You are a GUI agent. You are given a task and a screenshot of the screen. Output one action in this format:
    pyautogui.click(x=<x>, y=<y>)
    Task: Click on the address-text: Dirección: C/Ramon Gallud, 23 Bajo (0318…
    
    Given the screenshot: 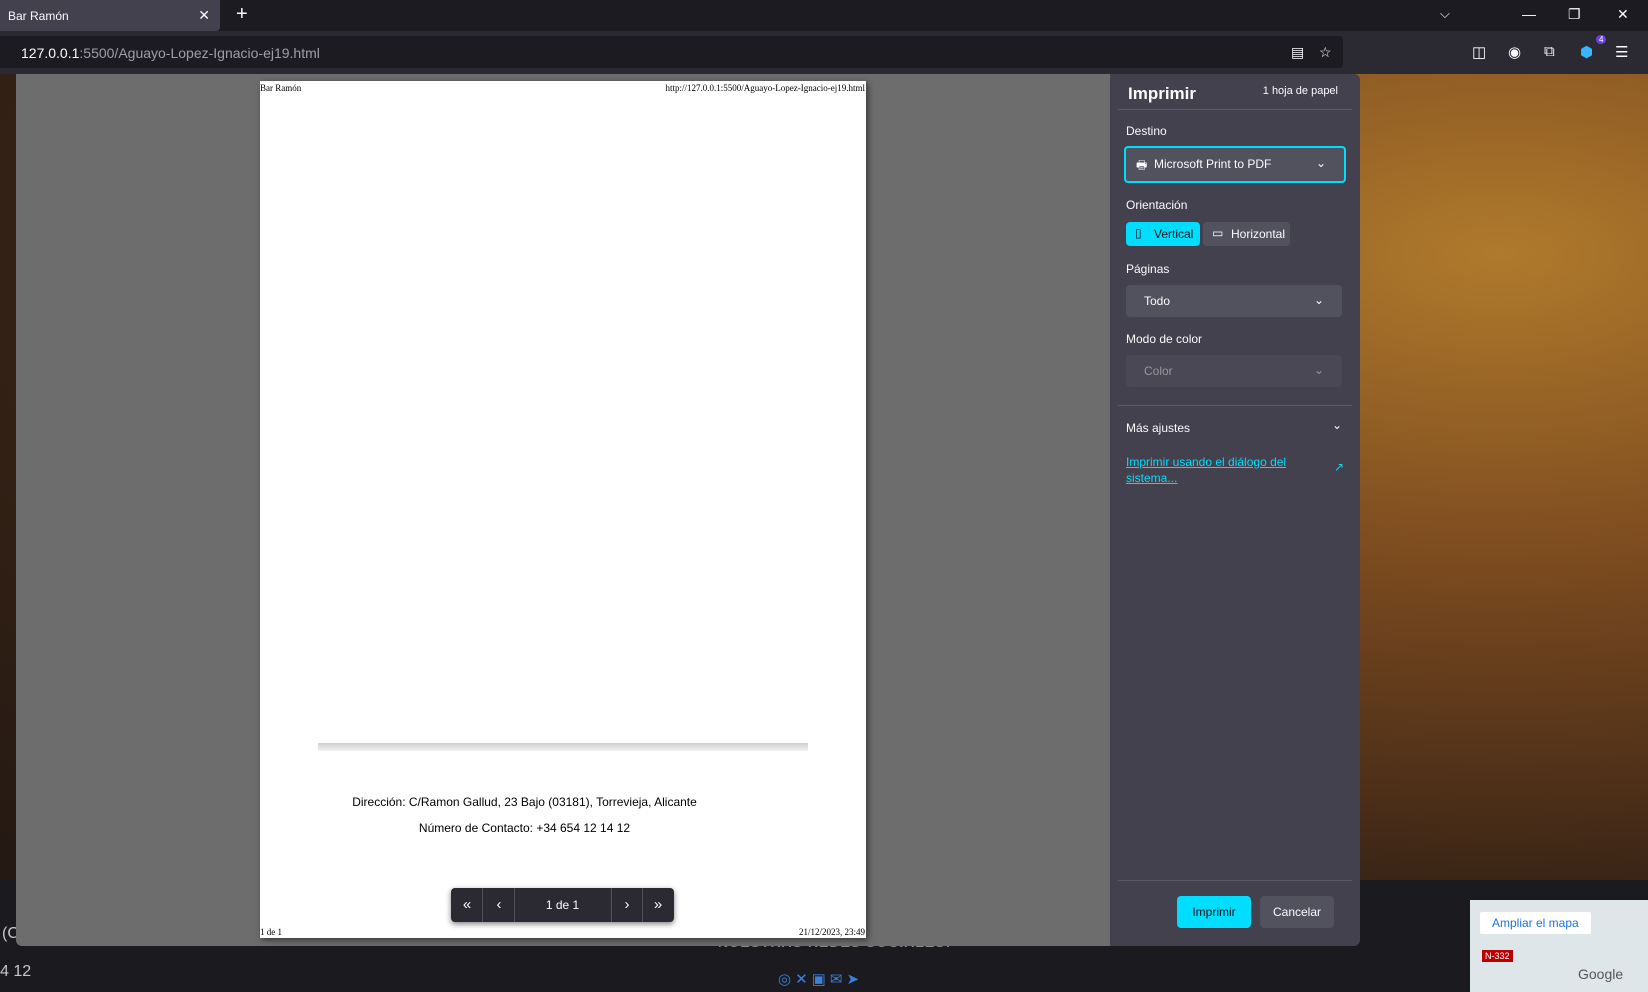 What is the action you would take?
    pyautogui.click(x=524, y=802)
    